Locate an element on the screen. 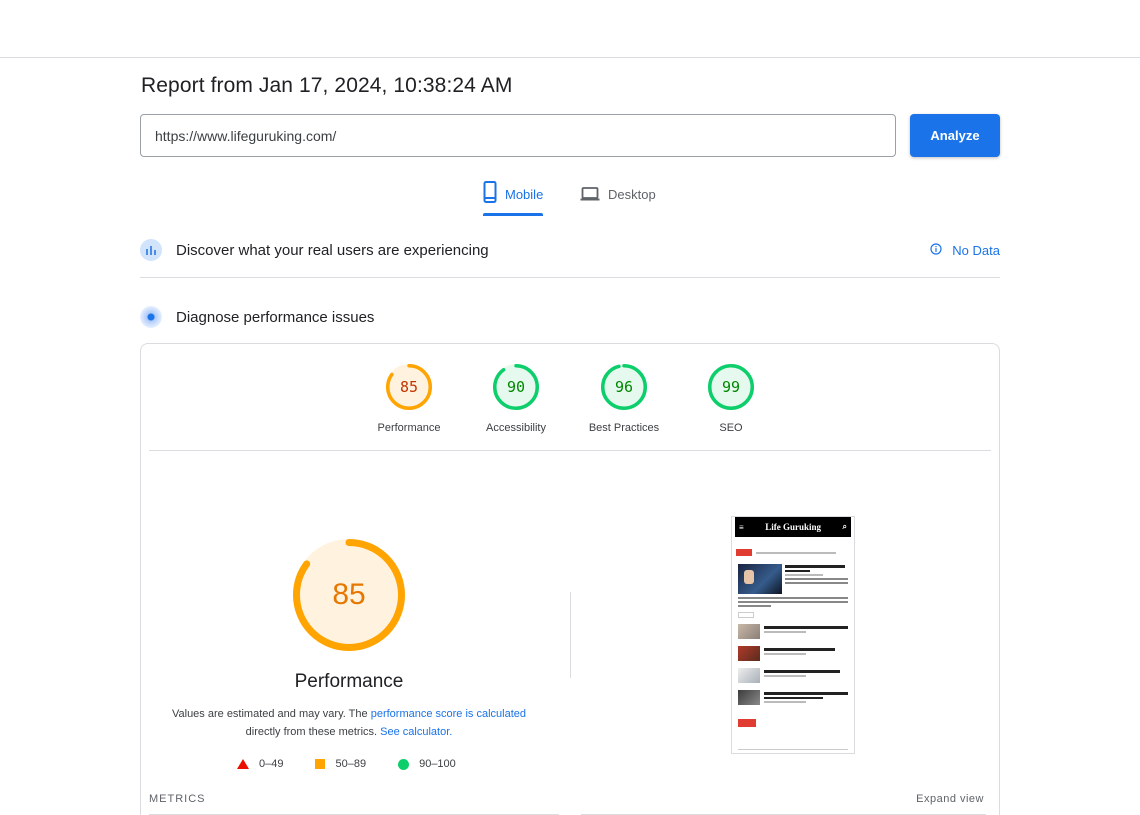 Image resolution: width=1140 pixels, height=815 pixels. no-data-text: No Data is located at coordinates (976, 250).